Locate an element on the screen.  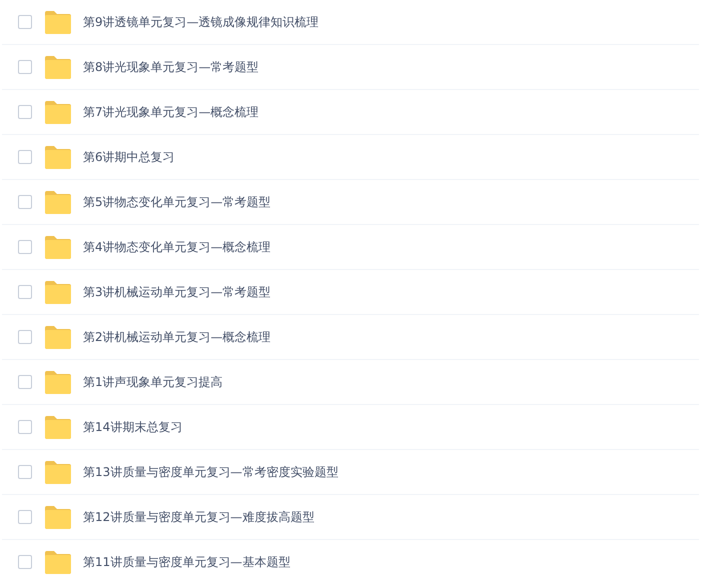
file-name: 第9讲透镜单元复习—透镜成像规律知识梳理 is located at coordinates (201, 22).